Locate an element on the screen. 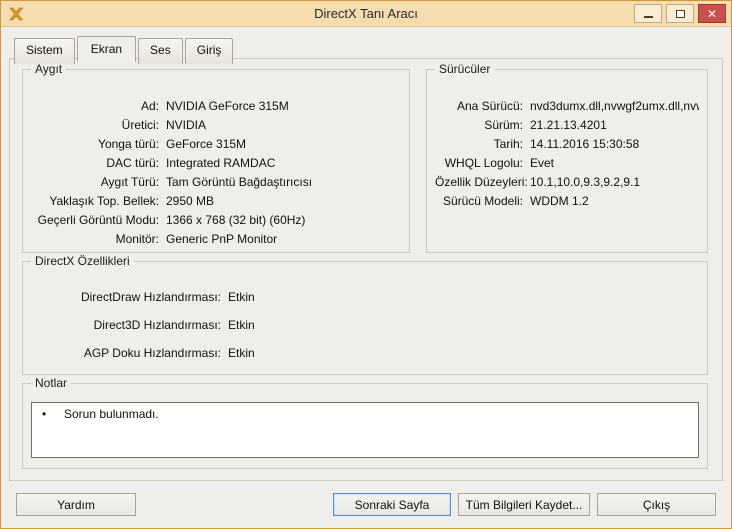 The height and width of the screenshot is (529, 732). tab-label: Ekran is located at coordinates (106, 49).